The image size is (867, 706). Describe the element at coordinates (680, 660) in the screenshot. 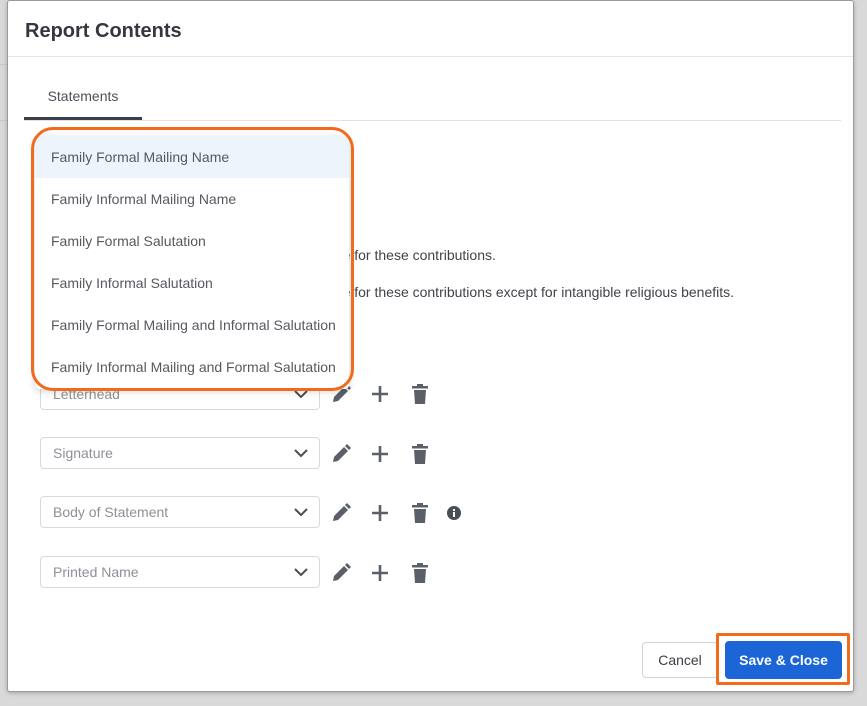

I see `cancel-button: Cancel` at that location.